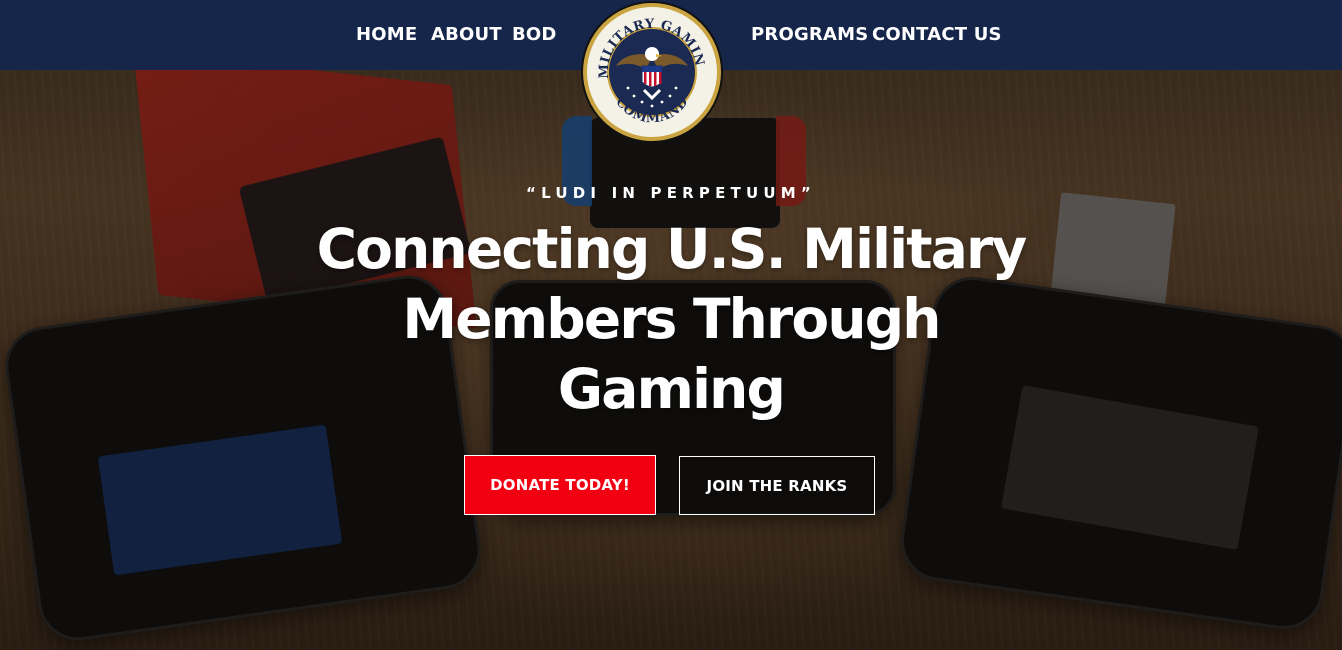 This screenshot has width=1342, height=650. Describe the element at coordinates (652, 72) in the screenshot. I see `military-gaming-command-logo: MILITARY GAMING COMMAND` at that location.